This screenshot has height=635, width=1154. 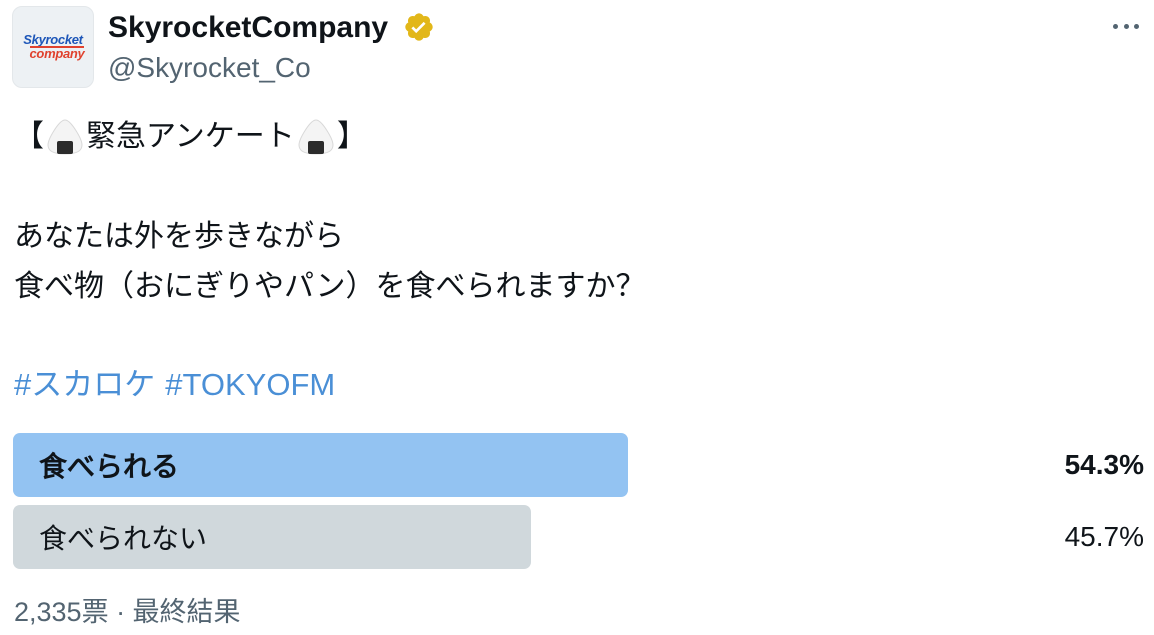 I want to click on close-bracket: 】, so click(x=351, y=136).